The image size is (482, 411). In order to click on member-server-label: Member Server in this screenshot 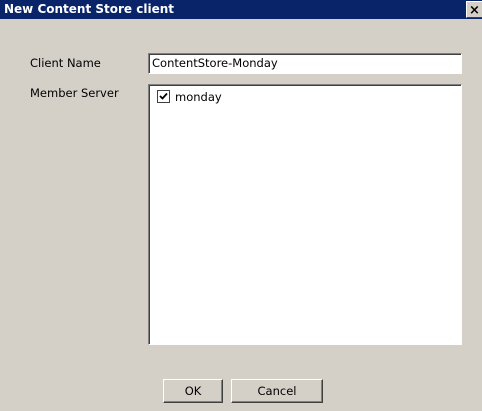, I will do `click(74, 93)`.